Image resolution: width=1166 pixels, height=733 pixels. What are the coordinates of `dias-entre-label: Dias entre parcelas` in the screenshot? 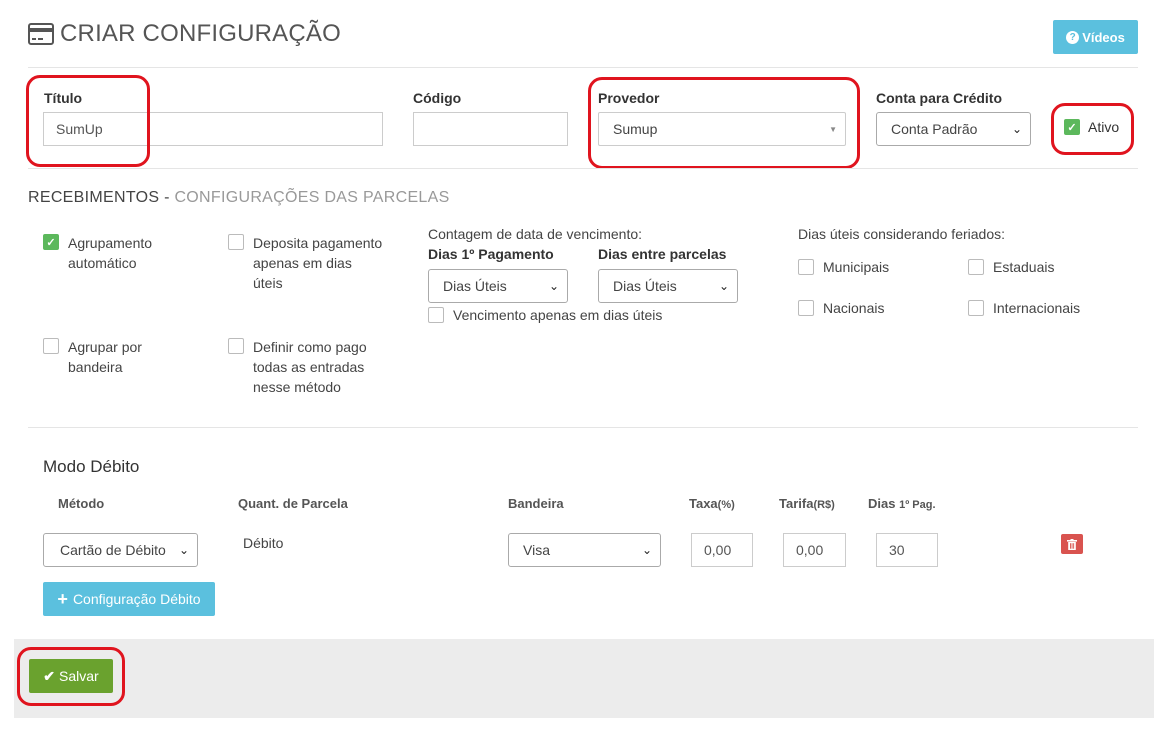 It's located at (662, 254).